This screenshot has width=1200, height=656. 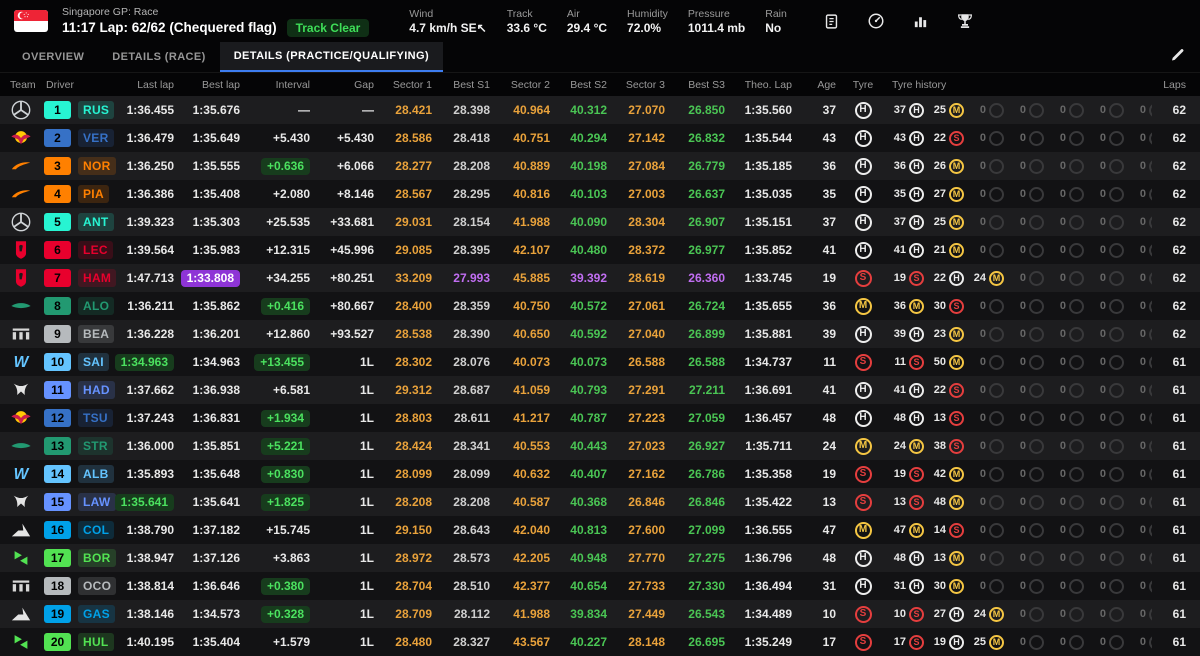 I want to click on tyre-age: 19, so click(x=829, y=474).